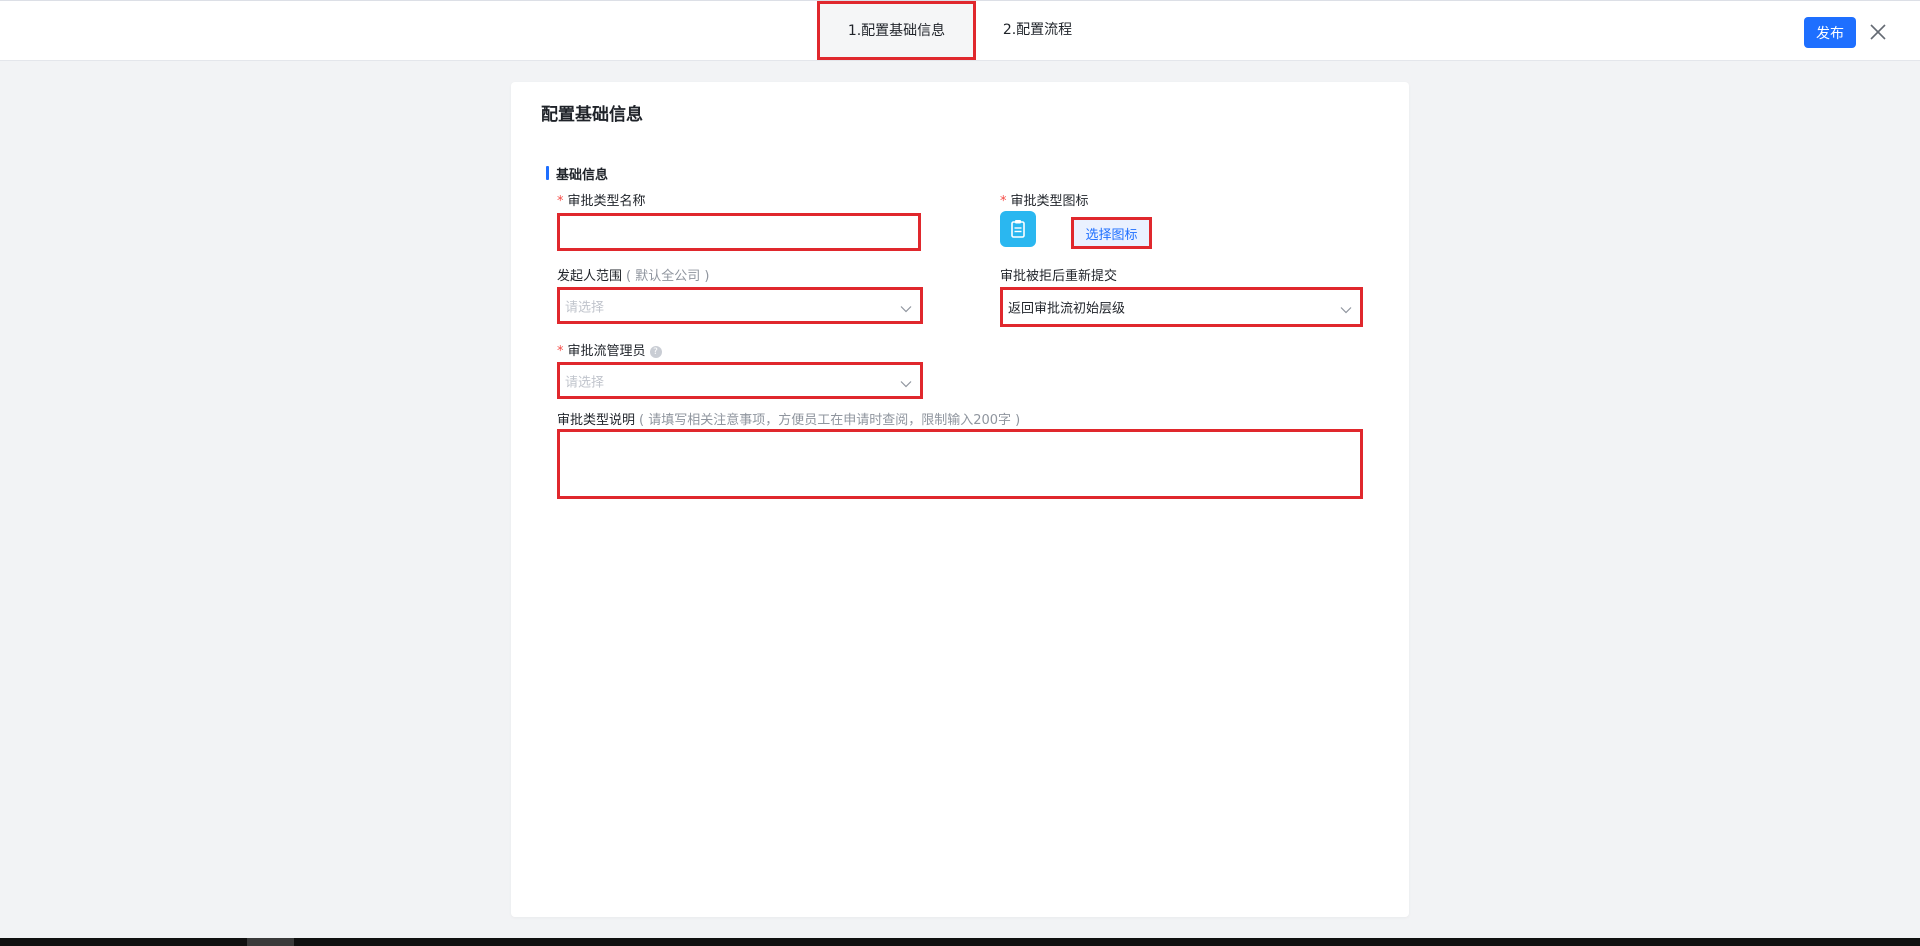  What do you see at coordinates (896, 30) in the screenshot?
I see `tab-configure-basic-info: 1.配置基础信息` at bounding box center [896, 30].